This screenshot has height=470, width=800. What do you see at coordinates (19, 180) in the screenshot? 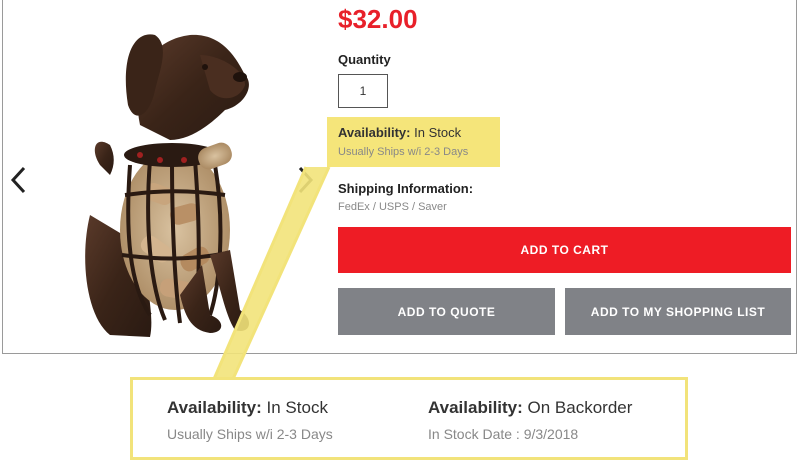
I see `chevron-left-icon` at bounding box center [19, 180].